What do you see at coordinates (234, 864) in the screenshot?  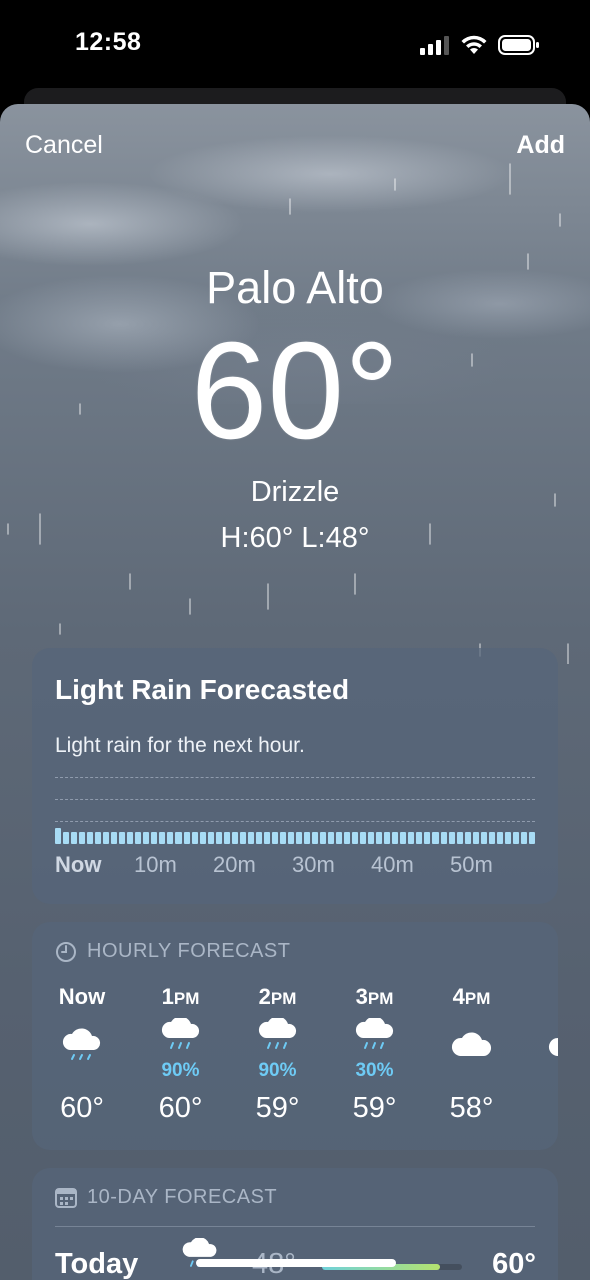 I see `time-label: 20m` at bounding box center [234, 864].